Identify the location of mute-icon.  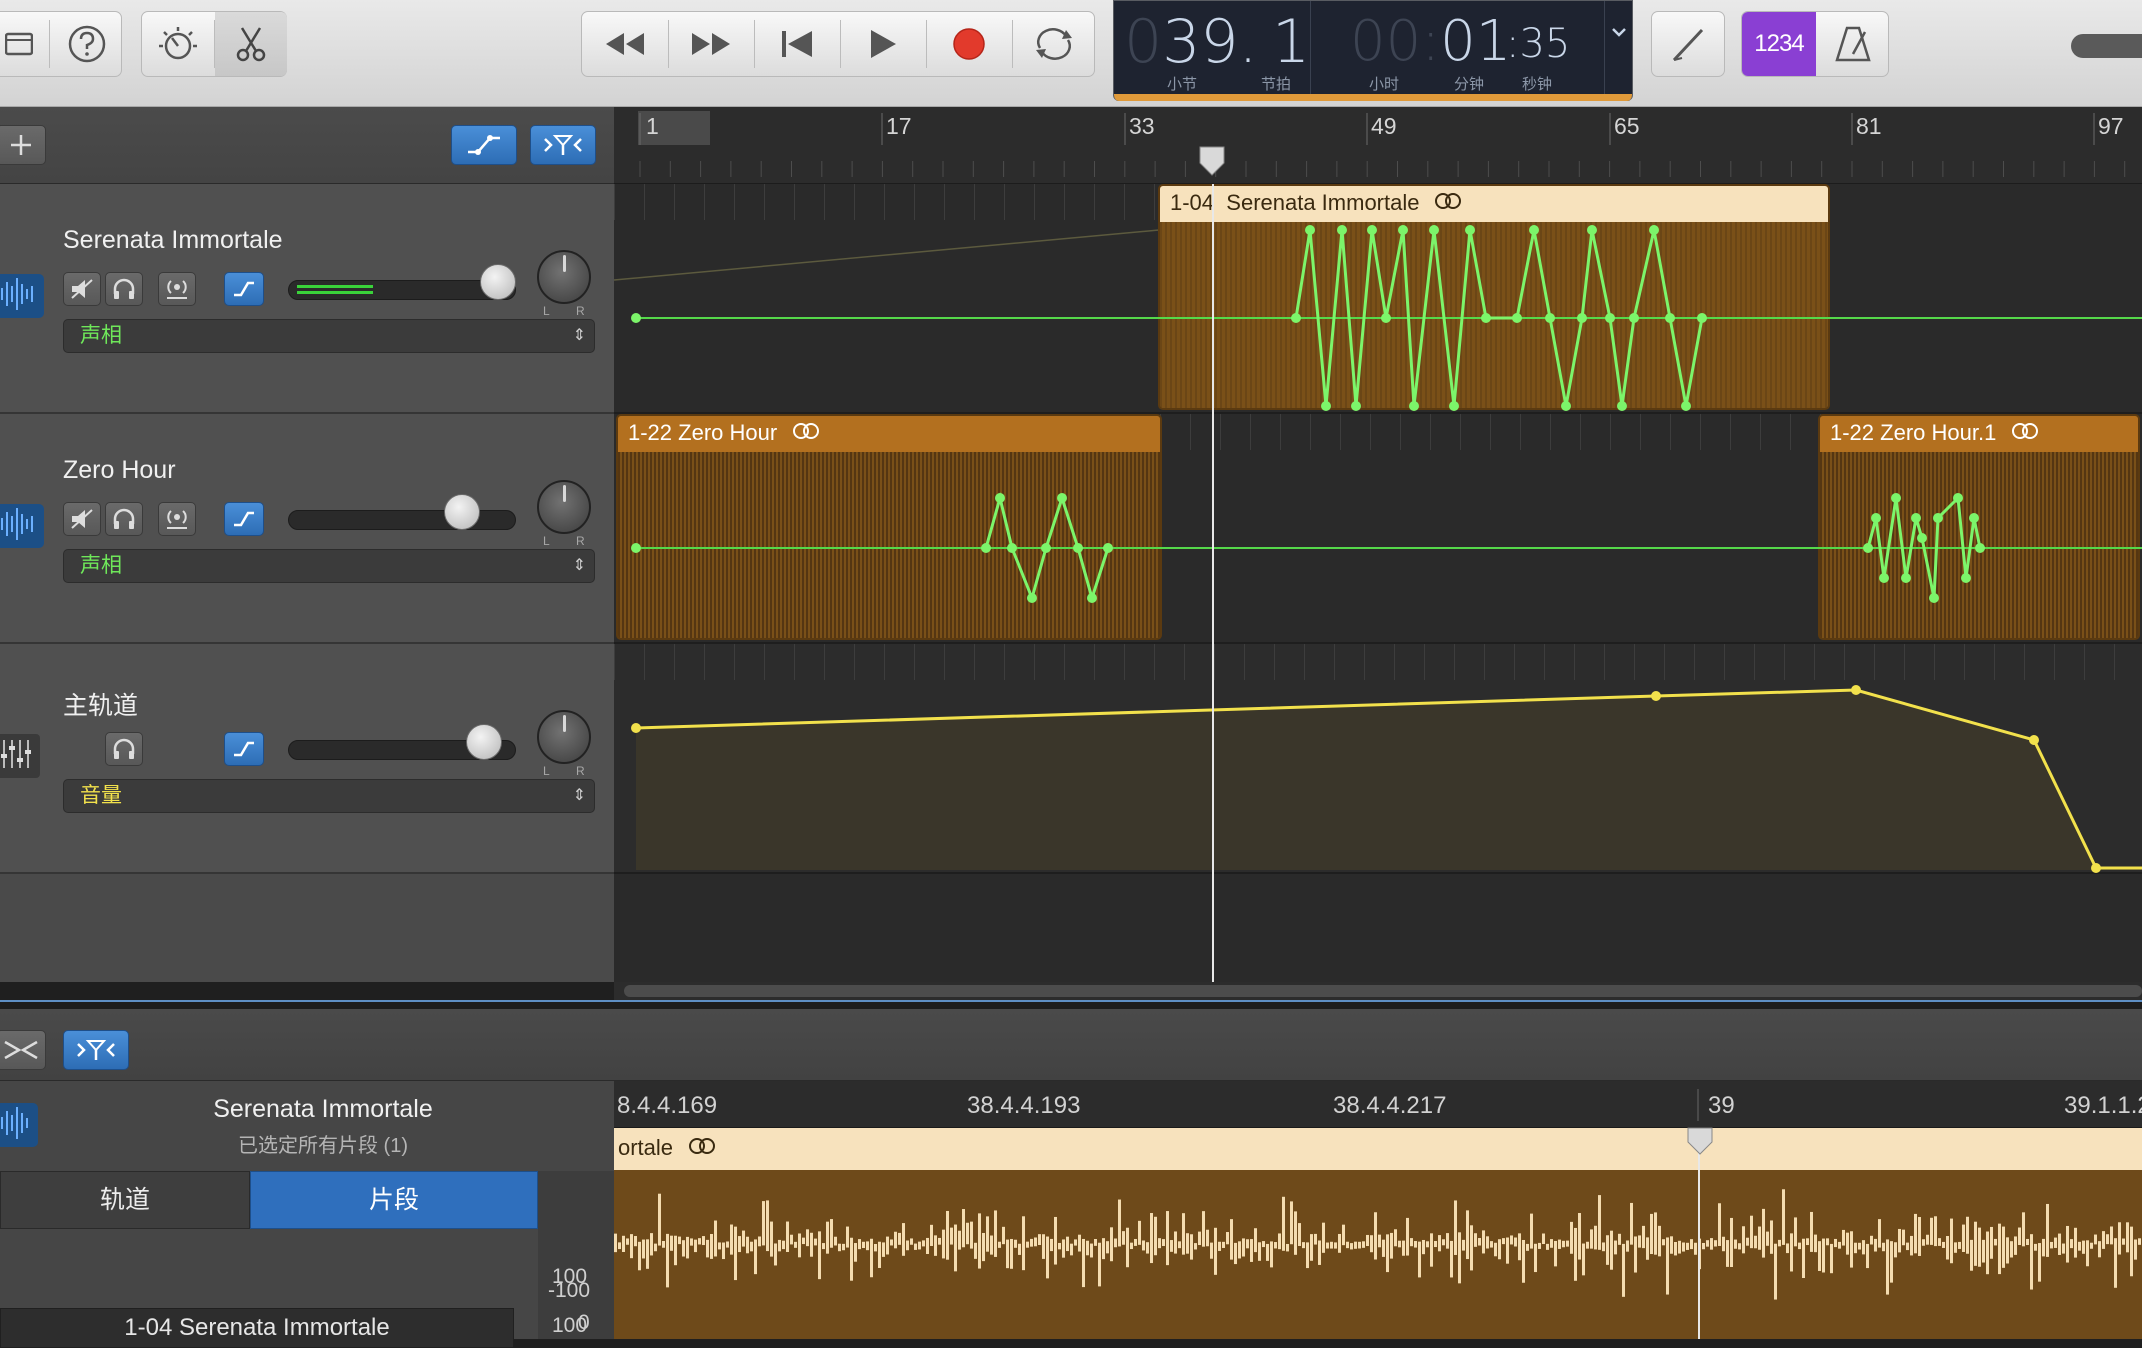
(82, 289).